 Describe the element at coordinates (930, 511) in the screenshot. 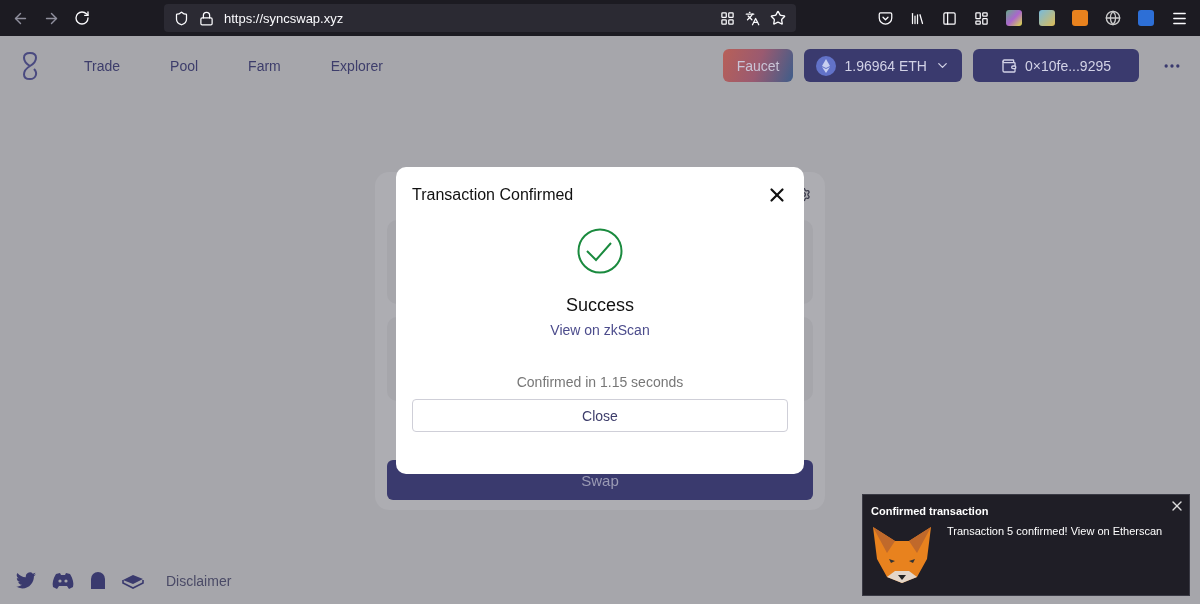

I see `notification-title: Confirmed transaction` at that location.